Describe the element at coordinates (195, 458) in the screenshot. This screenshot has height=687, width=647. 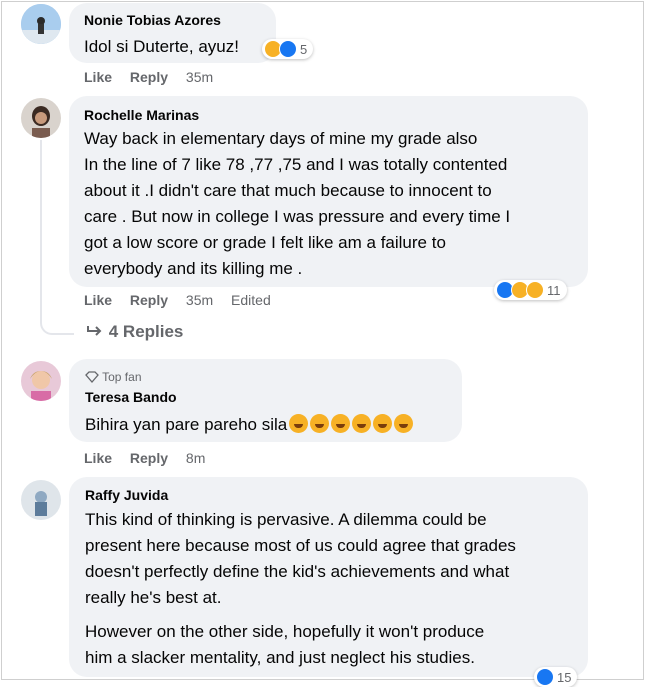
I see `comment-timestamp: 8m` at that location.